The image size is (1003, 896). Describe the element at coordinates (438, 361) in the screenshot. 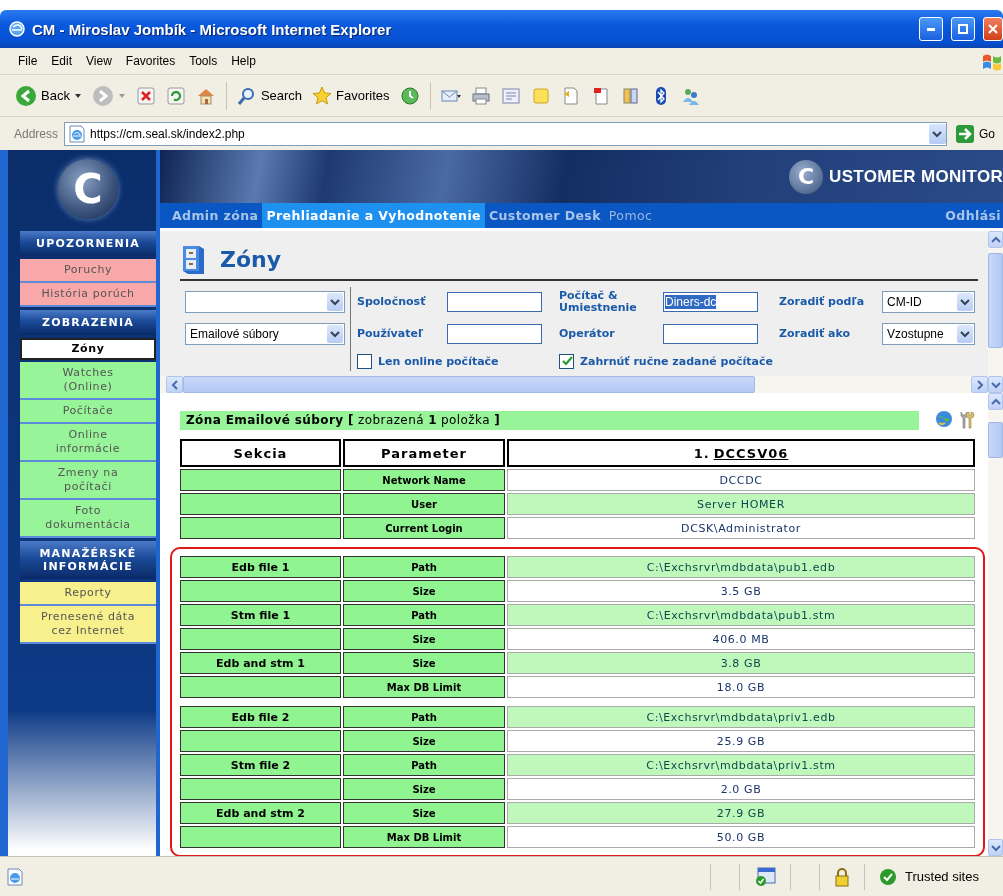

I see `checkbox-label: Len online počítače` at that location.